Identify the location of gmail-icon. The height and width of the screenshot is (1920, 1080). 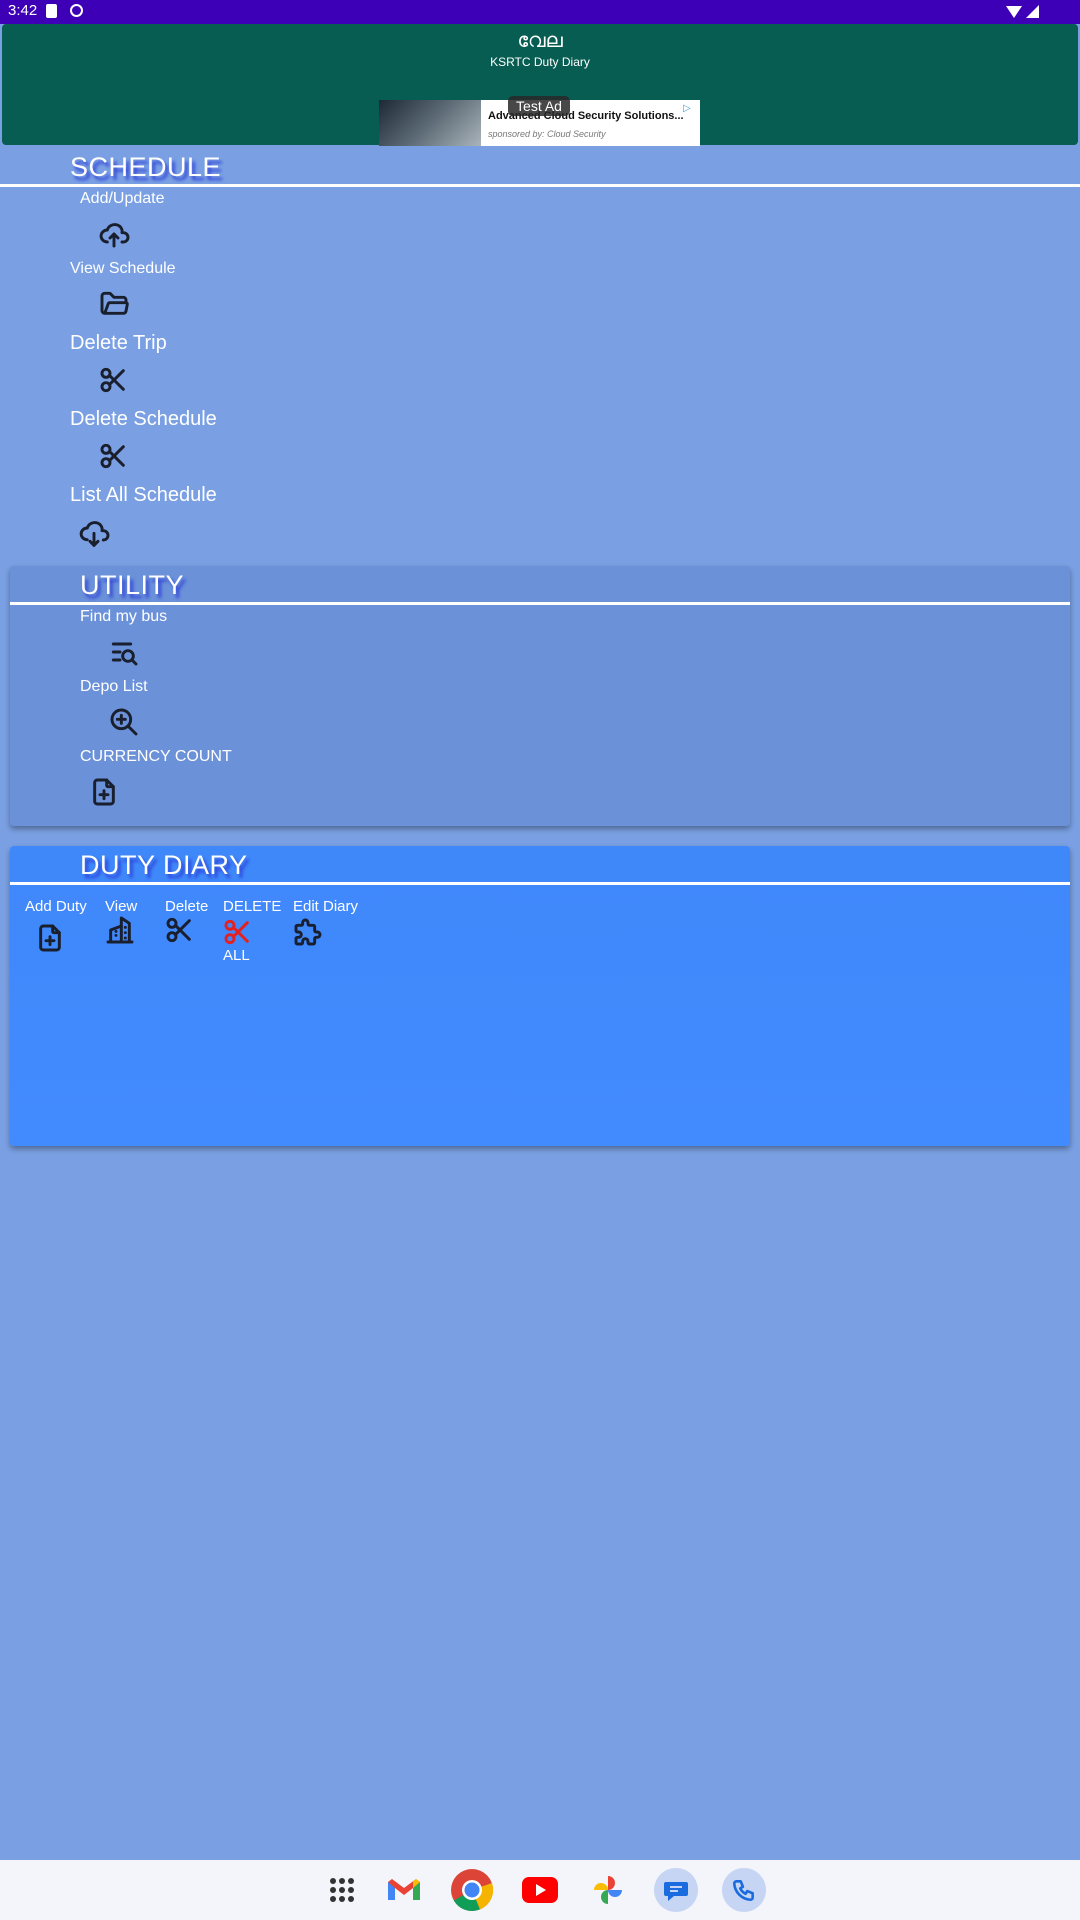
(404, 1890).